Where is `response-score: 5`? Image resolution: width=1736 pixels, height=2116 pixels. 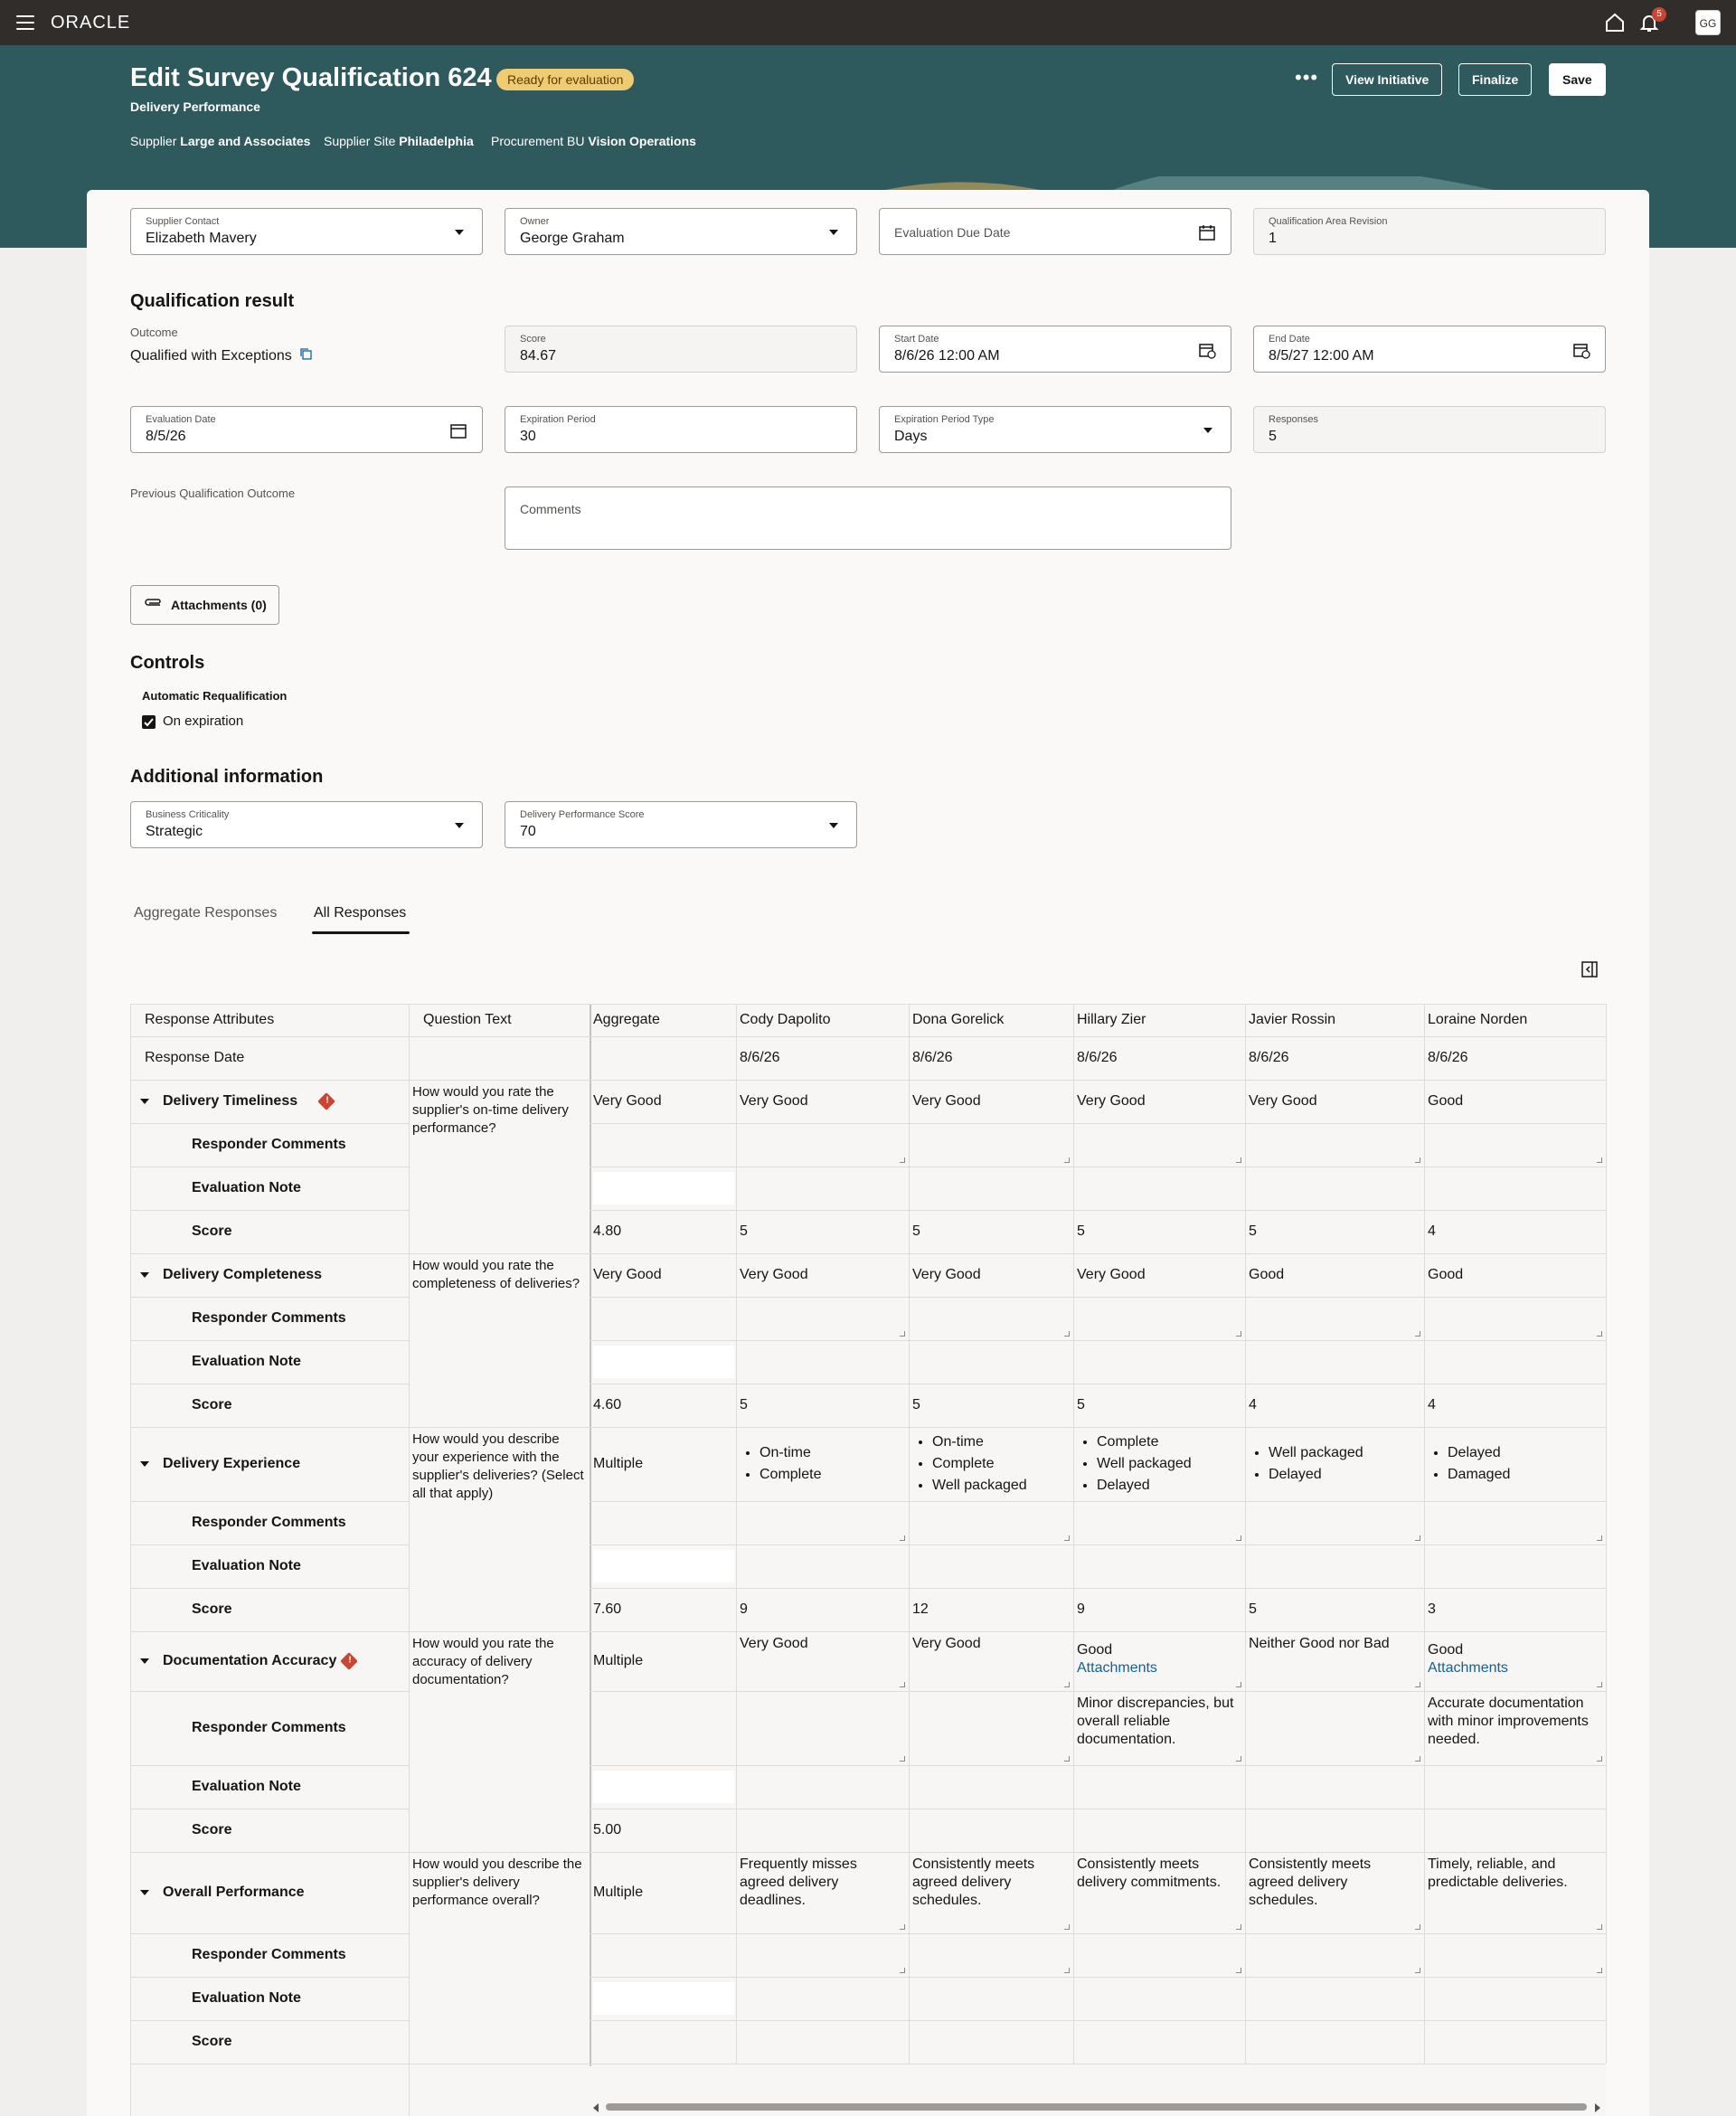
response-score: 5 is located at coordinates (1253, 1609).